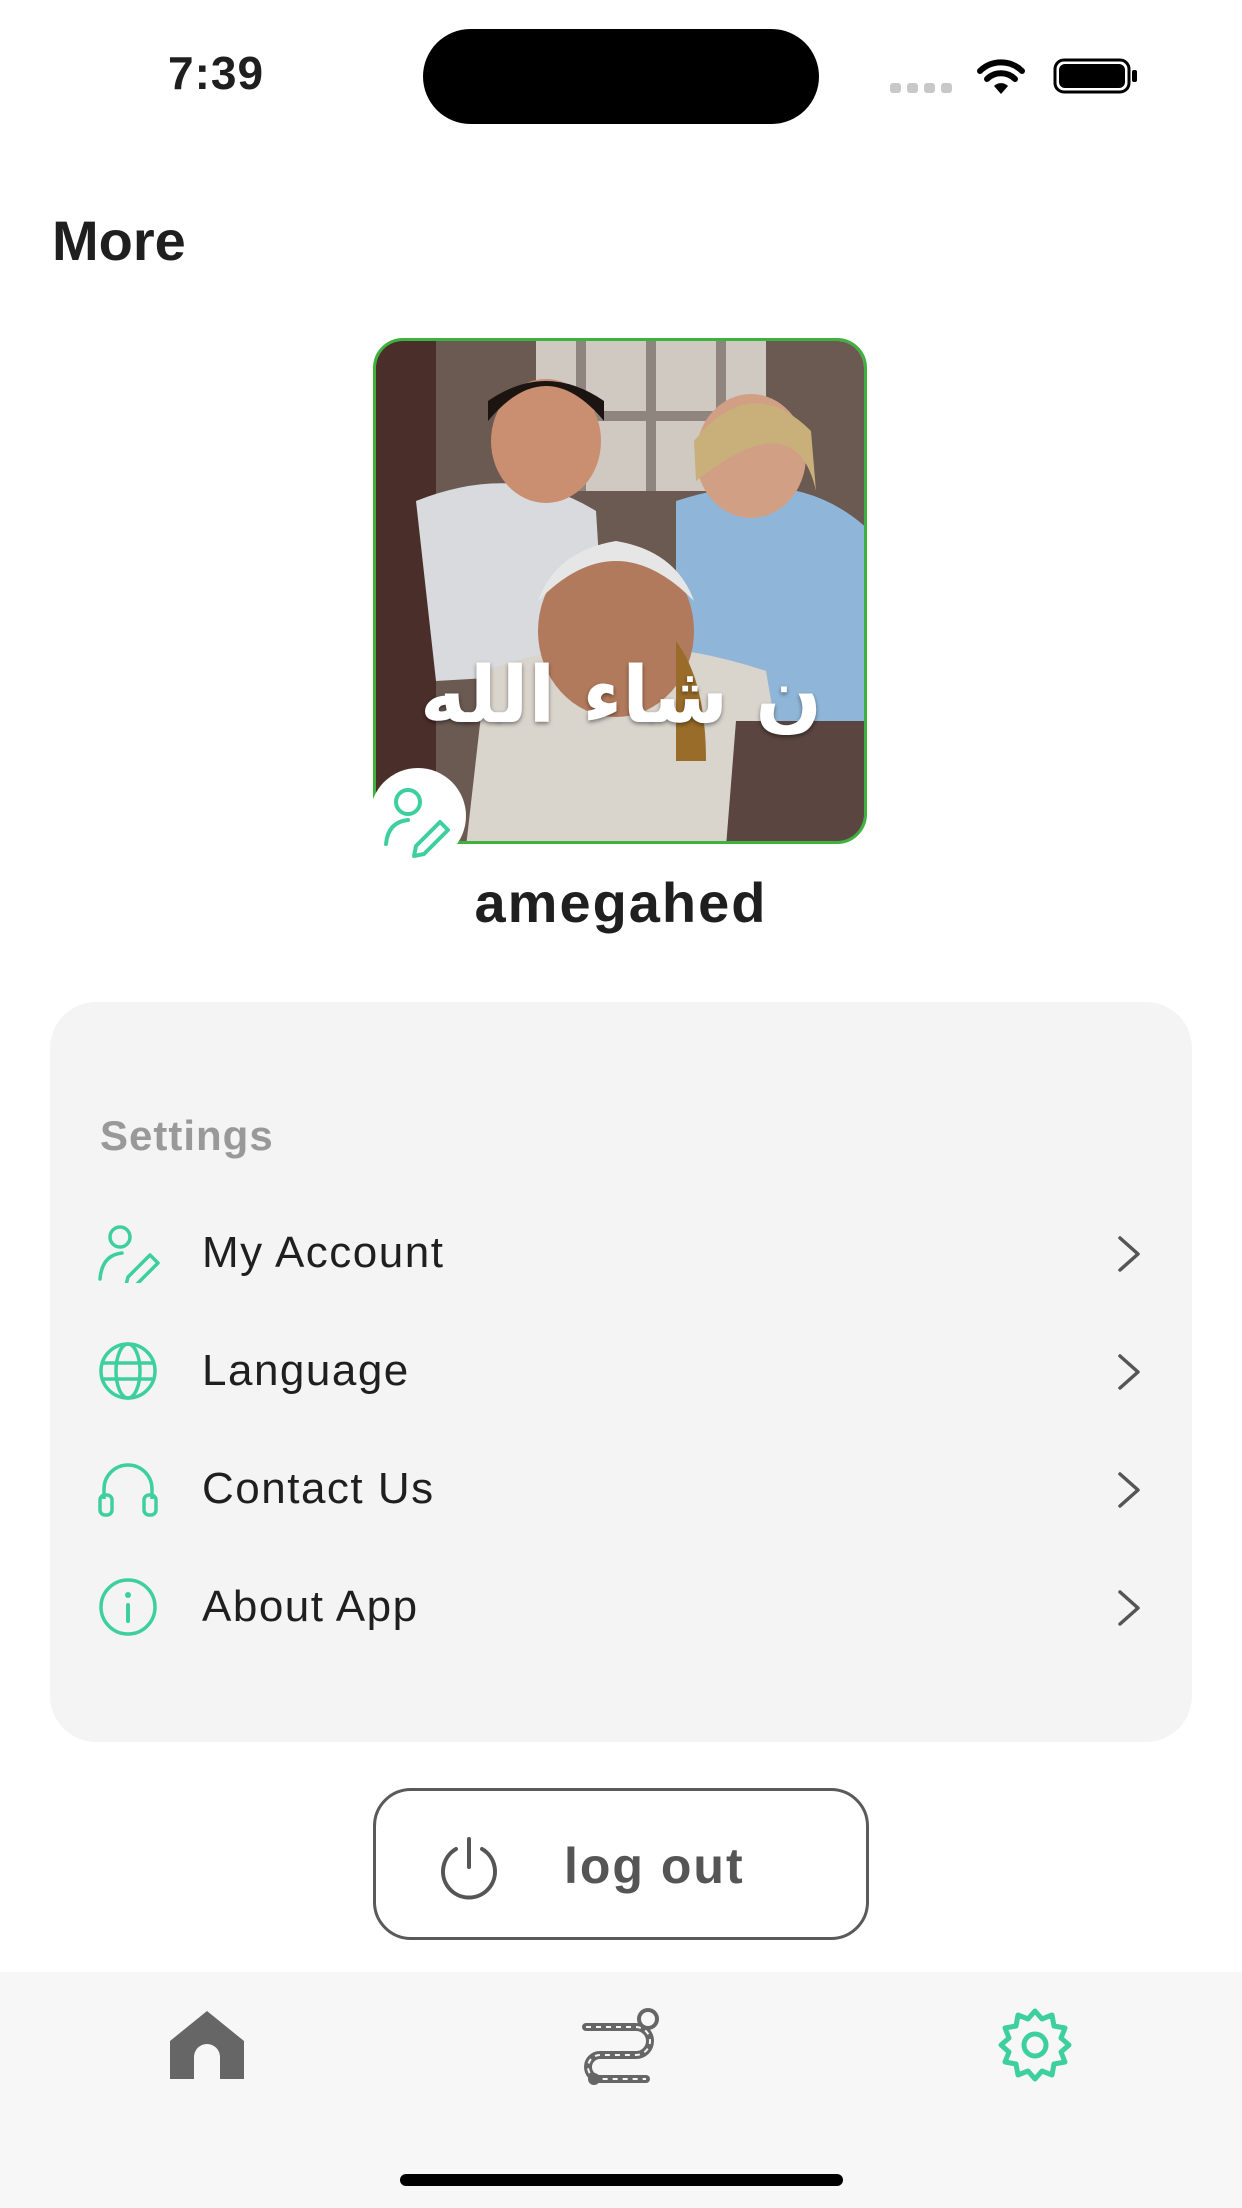 The width and height of the screenshot is (1242, 2208). What do you see at coordinates (216, 73) in the screenshot?
I see `status-time: 7:39` at bounding box center [216, 73].